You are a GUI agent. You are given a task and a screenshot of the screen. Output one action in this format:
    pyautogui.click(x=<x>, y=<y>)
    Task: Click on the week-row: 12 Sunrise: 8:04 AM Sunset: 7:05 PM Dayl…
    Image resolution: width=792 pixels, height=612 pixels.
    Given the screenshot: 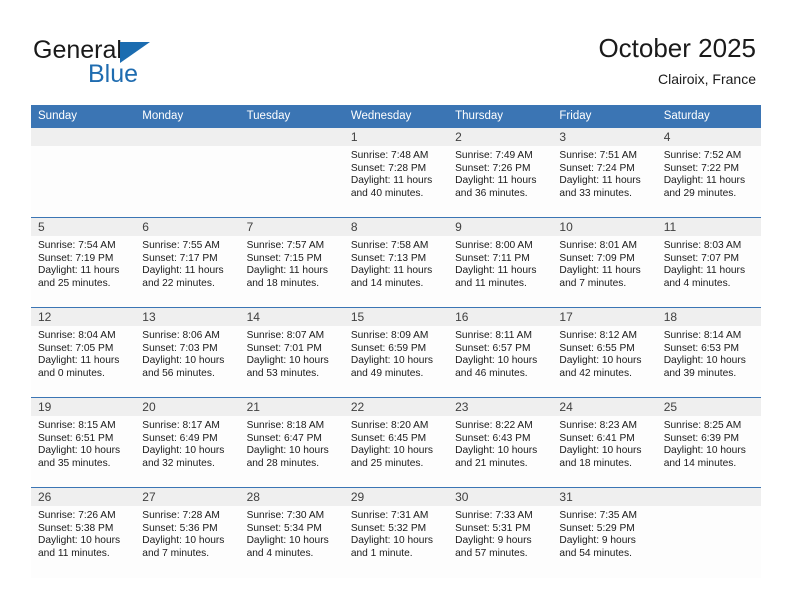 What is the action you would take?
    pyautogui.click(x=396, y=352)
    